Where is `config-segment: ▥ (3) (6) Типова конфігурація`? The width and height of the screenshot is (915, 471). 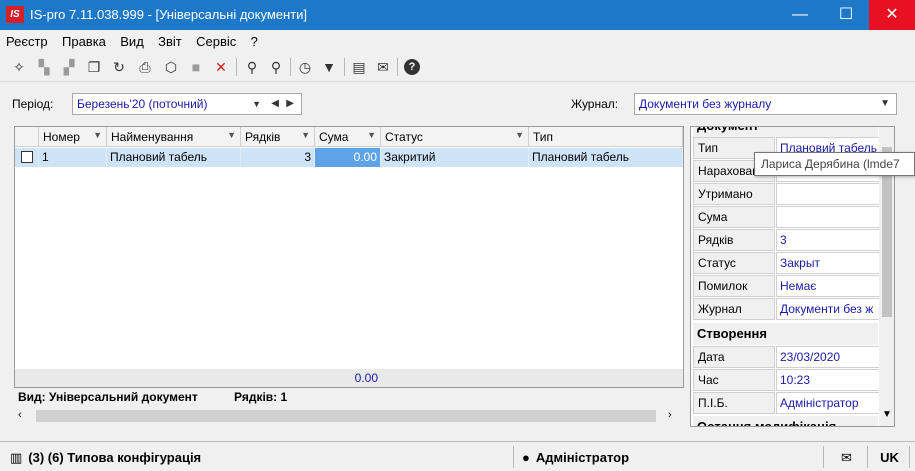 config-segment: ▥ (3) (6) Типова конфігурація is located at coordinates (259, 457).